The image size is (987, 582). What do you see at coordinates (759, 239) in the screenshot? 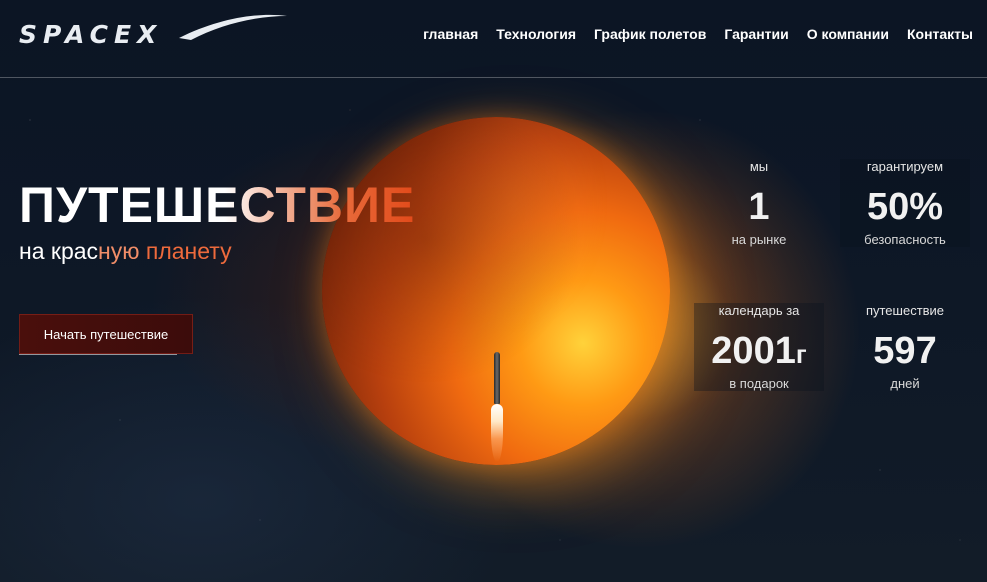
I see `stat-sub: на рынке` at bounding box center [759, 239].